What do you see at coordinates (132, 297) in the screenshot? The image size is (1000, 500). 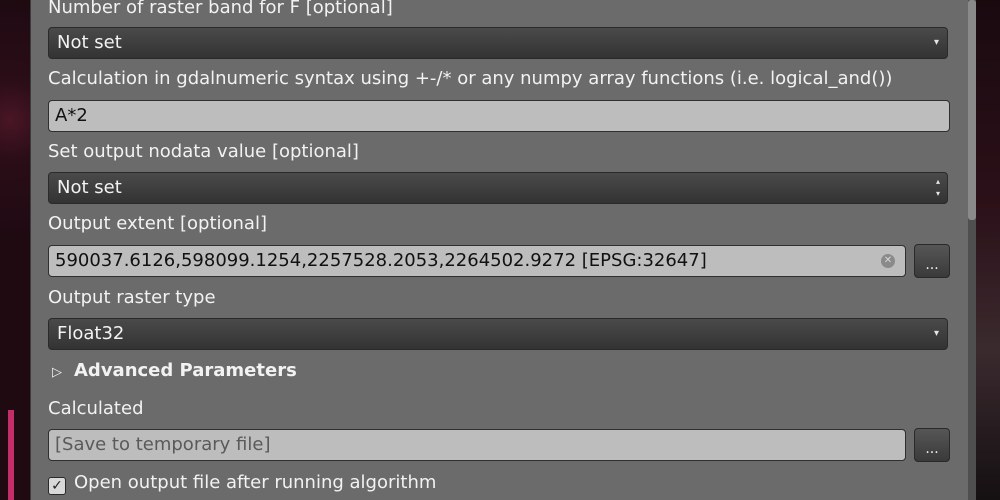 I see `raster-type-label: Output raster type` at bounding box center [132, 297].